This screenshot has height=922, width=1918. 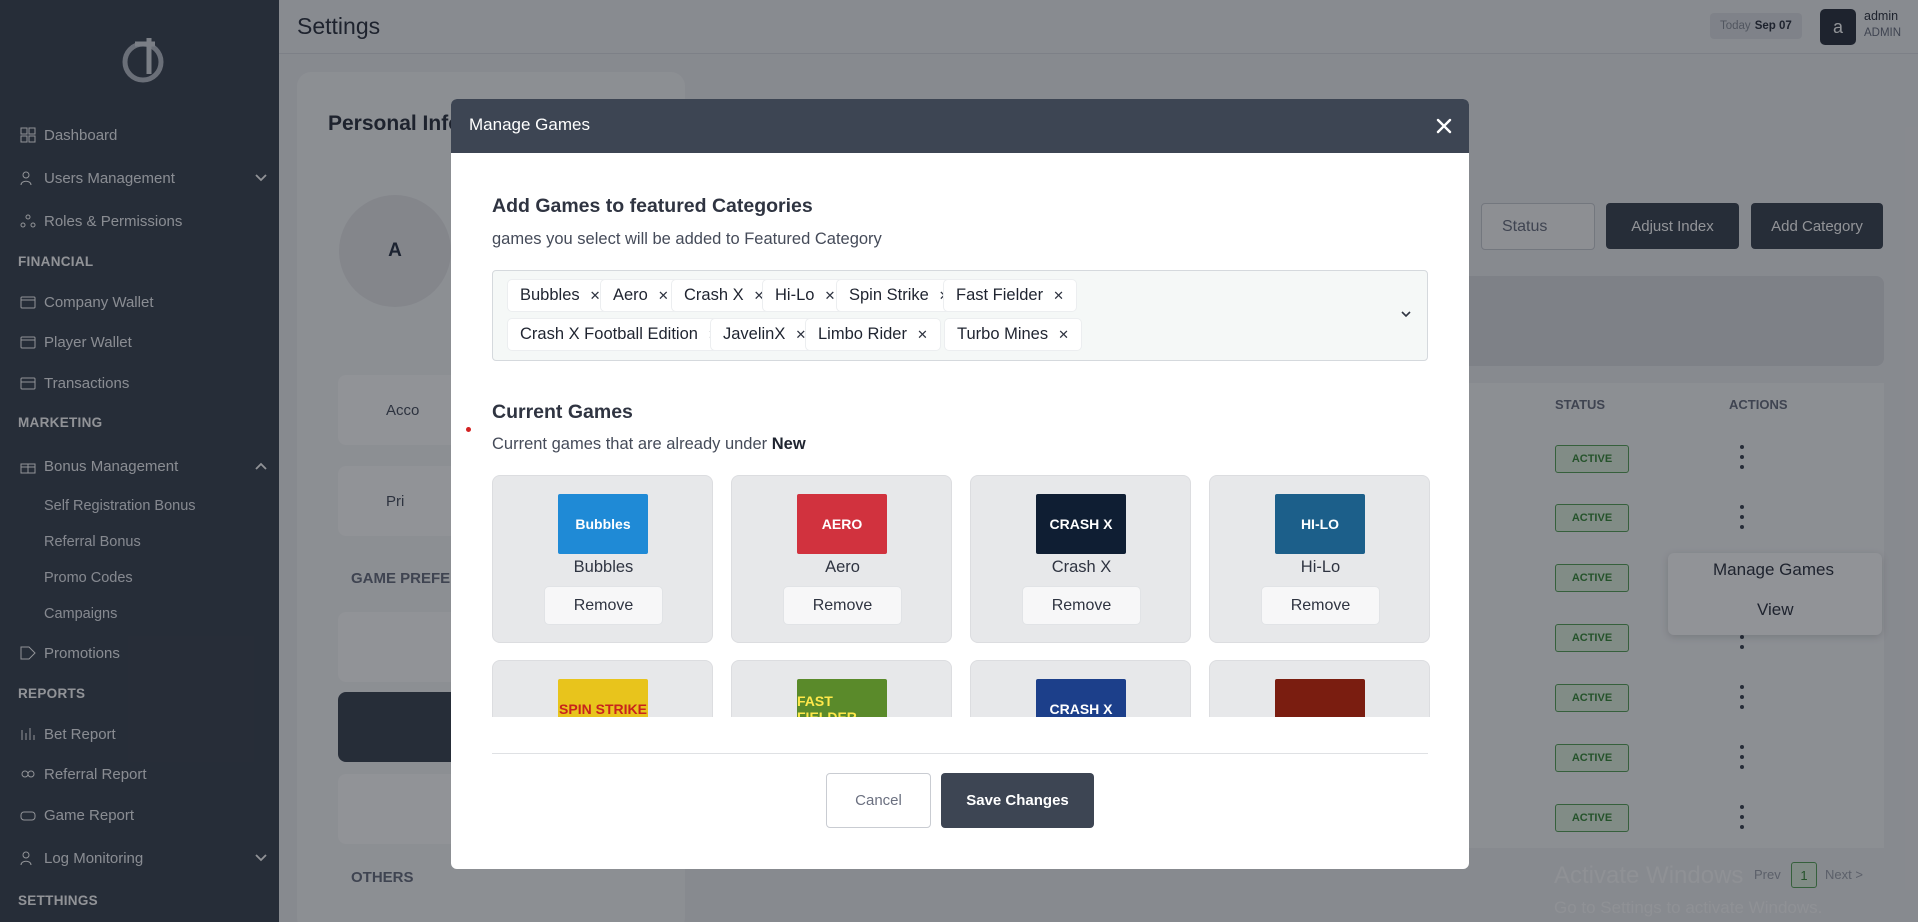 What do you see at coordinates (889, 295) in the screenshot?
I see `chip-label: Spin Strike` at bounding box center [889, 295].